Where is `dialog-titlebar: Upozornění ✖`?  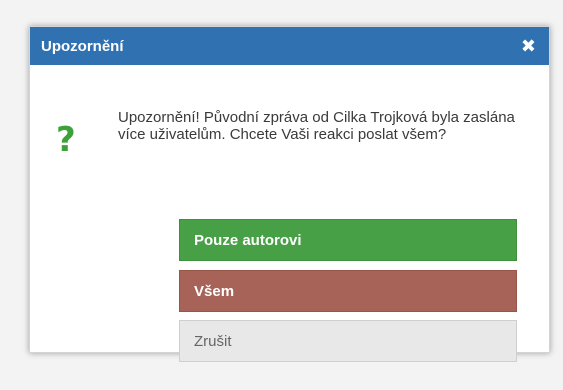 dialog-titlebar: Upozornění ✖ is located at coordinates (289, 46).